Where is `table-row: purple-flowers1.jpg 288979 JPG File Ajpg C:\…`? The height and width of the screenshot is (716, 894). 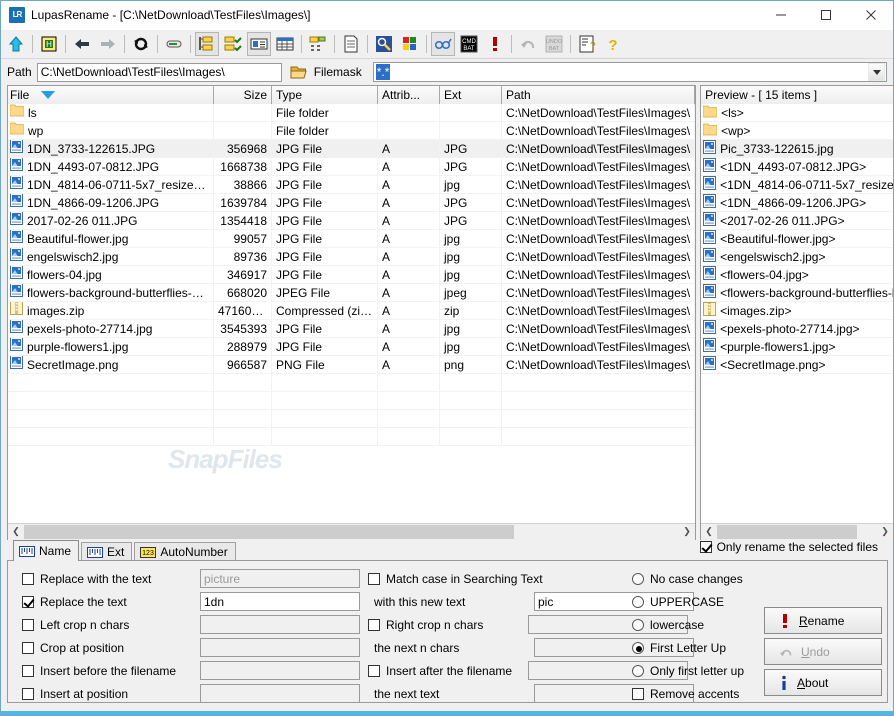 table-row: purple-flowers1.jpg 288979 JPG File Ajpg C:\… is located at coordinates (352, 346).